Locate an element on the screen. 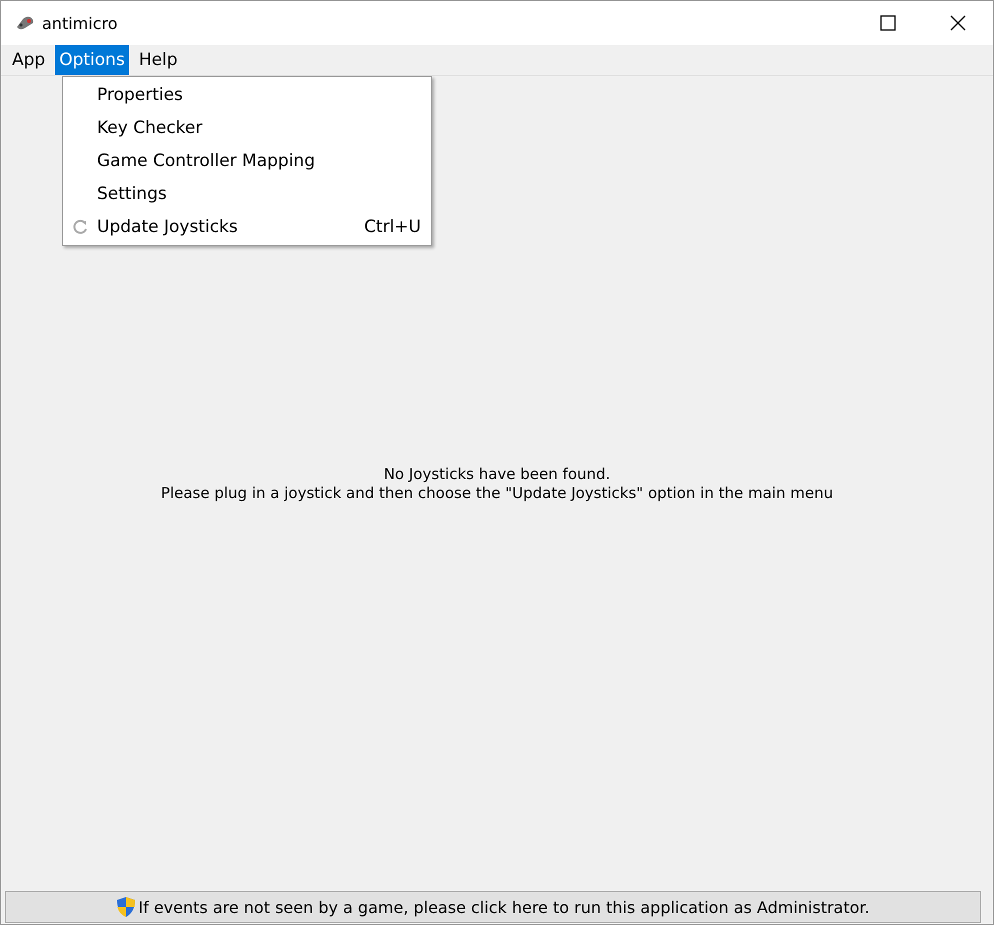  window-title: antimicro is located at coordinates (80, 23).